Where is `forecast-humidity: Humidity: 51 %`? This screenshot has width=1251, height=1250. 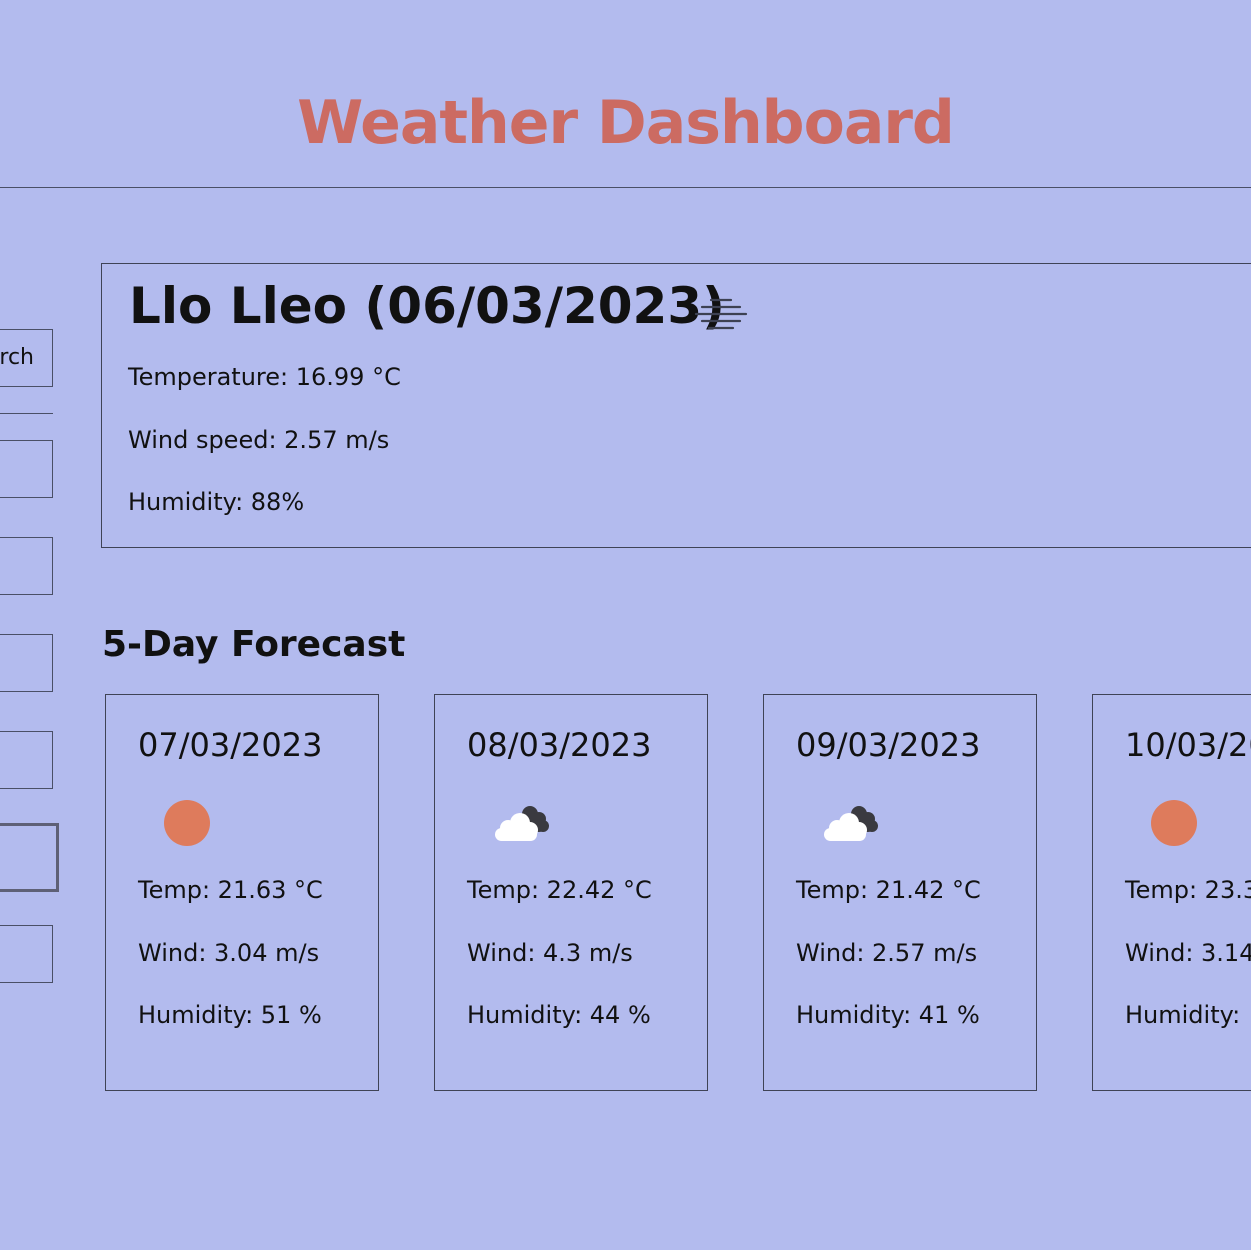 forecast-humidity: Humidity: 51 % is located at coordinates (230, 1015).